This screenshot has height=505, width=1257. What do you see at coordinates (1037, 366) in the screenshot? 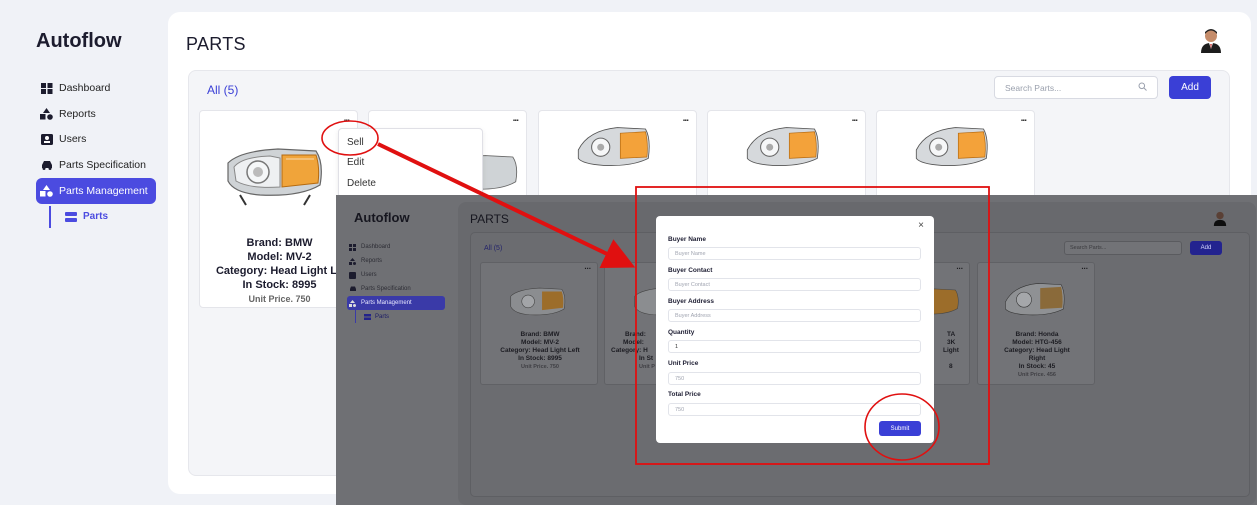
I see `card-stock: In Stock: 45` at bounding box center [1037, 366].